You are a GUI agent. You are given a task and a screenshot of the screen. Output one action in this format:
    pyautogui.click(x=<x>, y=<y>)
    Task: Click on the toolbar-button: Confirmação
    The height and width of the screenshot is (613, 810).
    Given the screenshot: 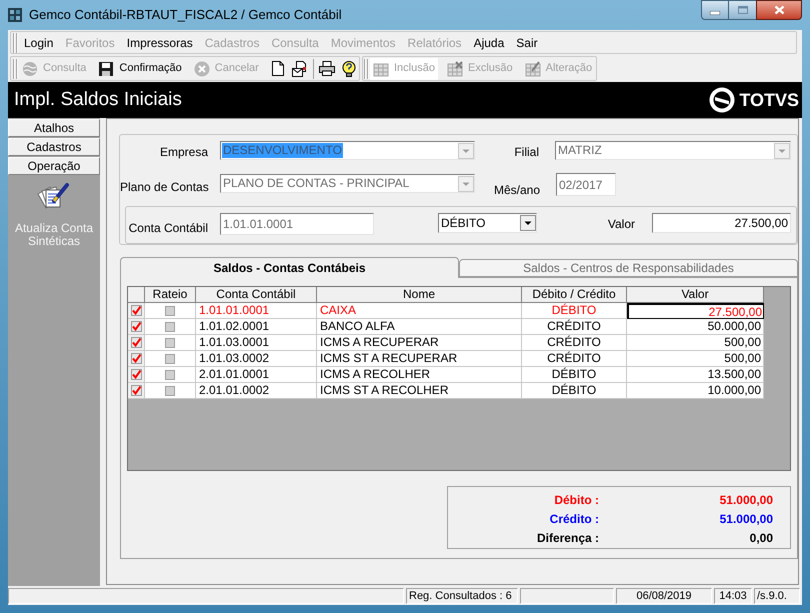 What is the action you would take?
    pyautogui.click(x=140, y=69)
    